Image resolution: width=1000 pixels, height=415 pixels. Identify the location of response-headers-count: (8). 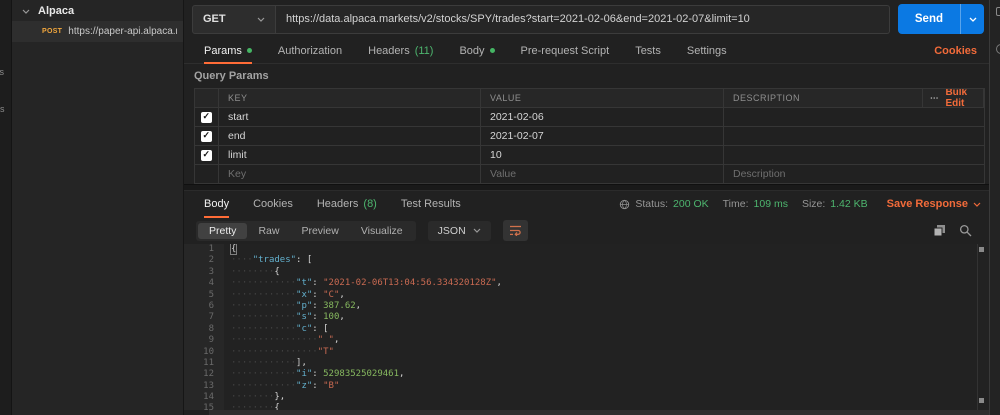
(370, 204).